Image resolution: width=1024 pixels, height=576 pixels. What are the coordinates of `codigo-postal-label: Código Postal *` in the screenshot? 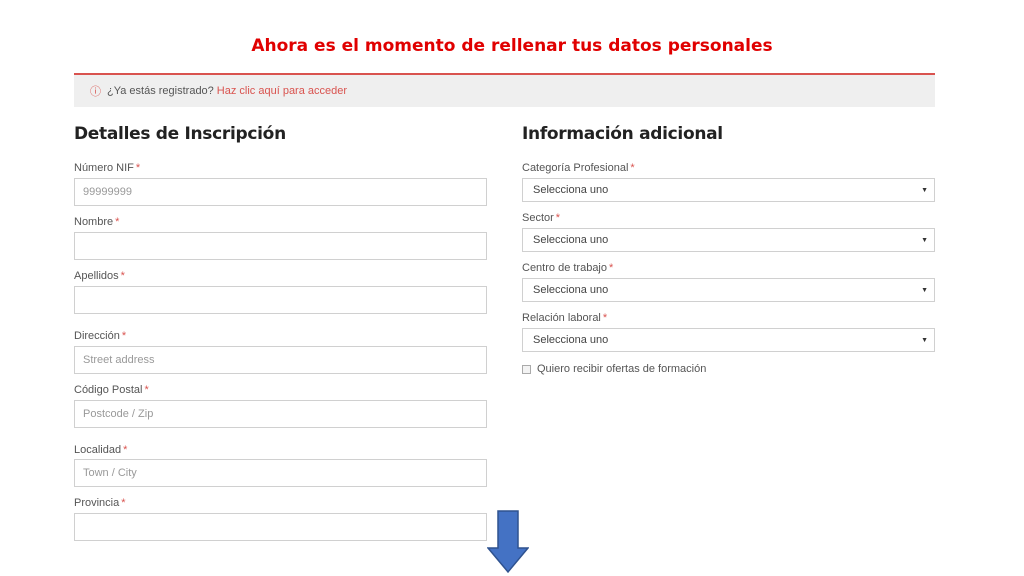 It's located at (111, 390).